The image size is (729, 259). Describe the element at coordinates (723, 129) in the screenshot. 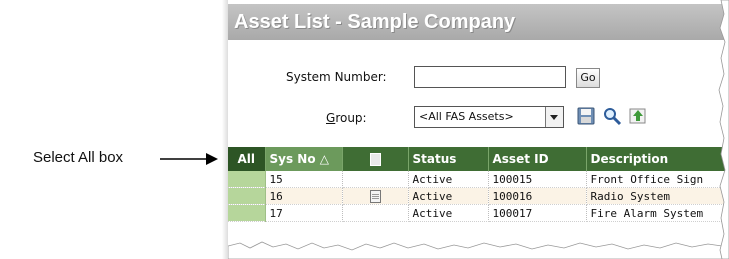

I see `torn-edge-right` at that location.